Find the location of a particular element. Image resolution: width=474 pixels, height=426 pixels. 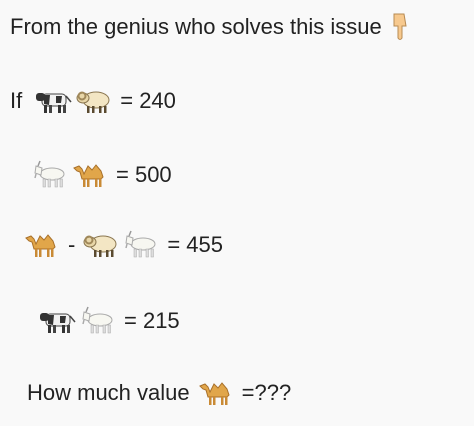

pointing-down-hand-icon is located at coordinates (400, 27).